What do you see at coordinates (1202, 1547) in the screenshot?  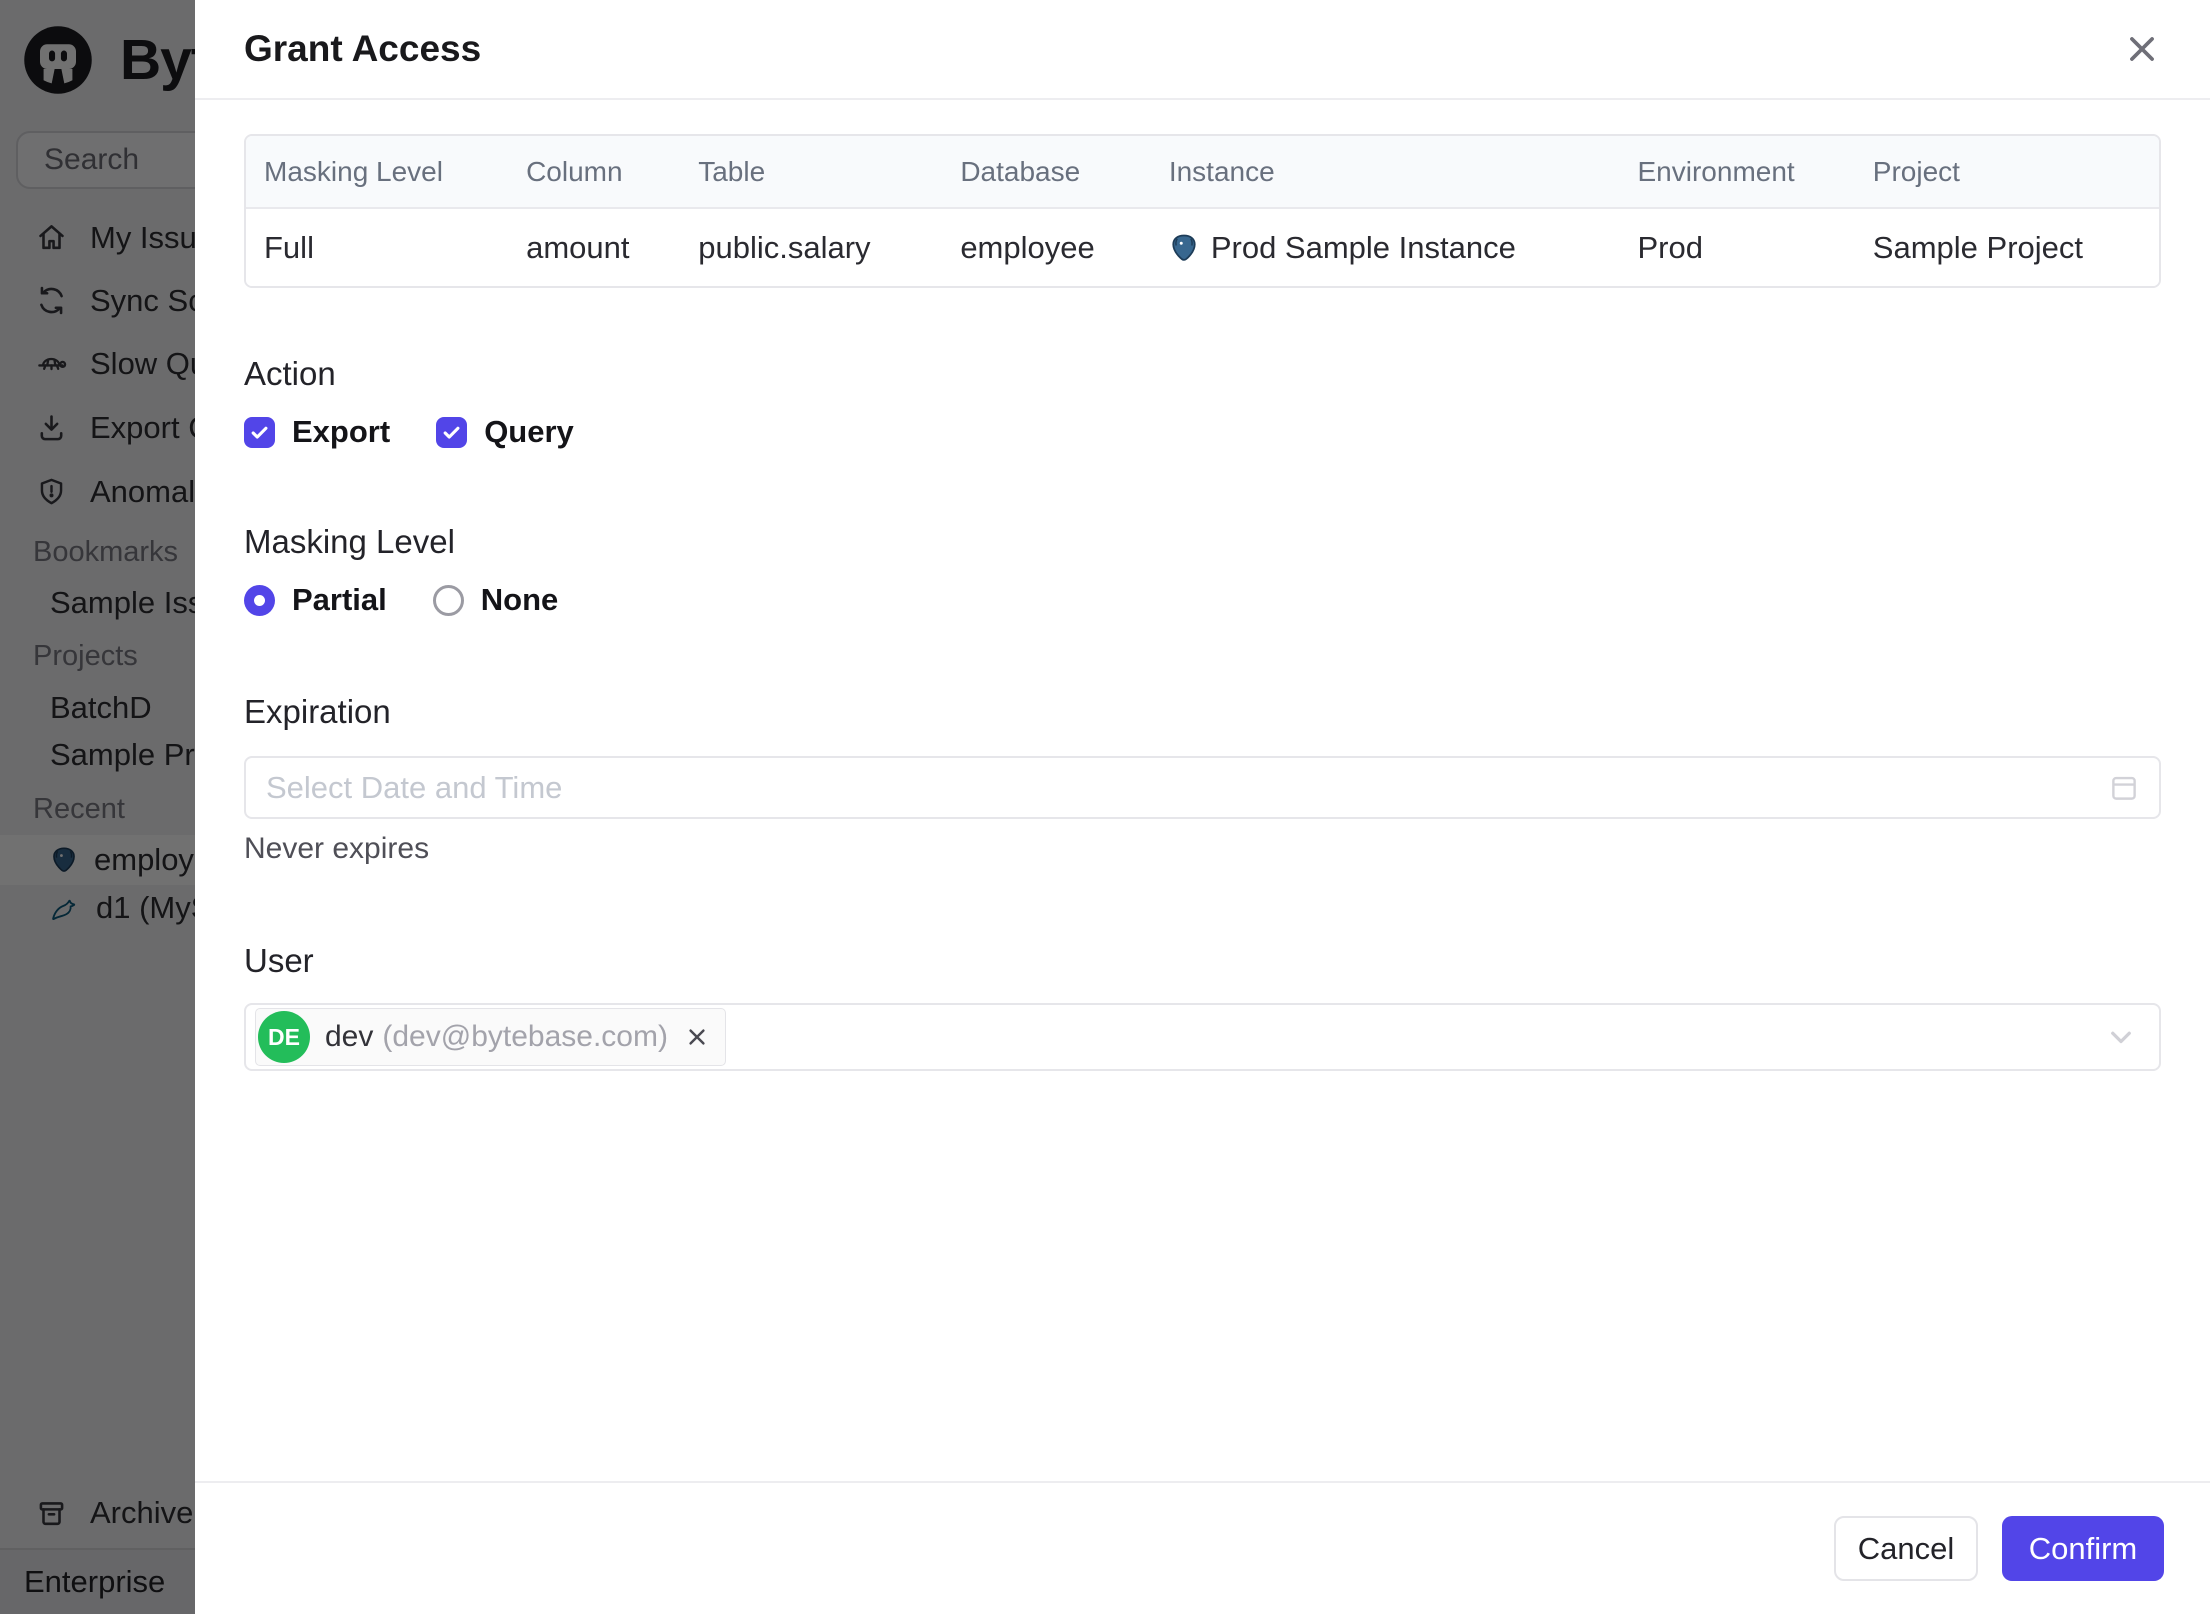 I see `modal-footer: Cancel Confirm` at bounding box center [1202, 1547].